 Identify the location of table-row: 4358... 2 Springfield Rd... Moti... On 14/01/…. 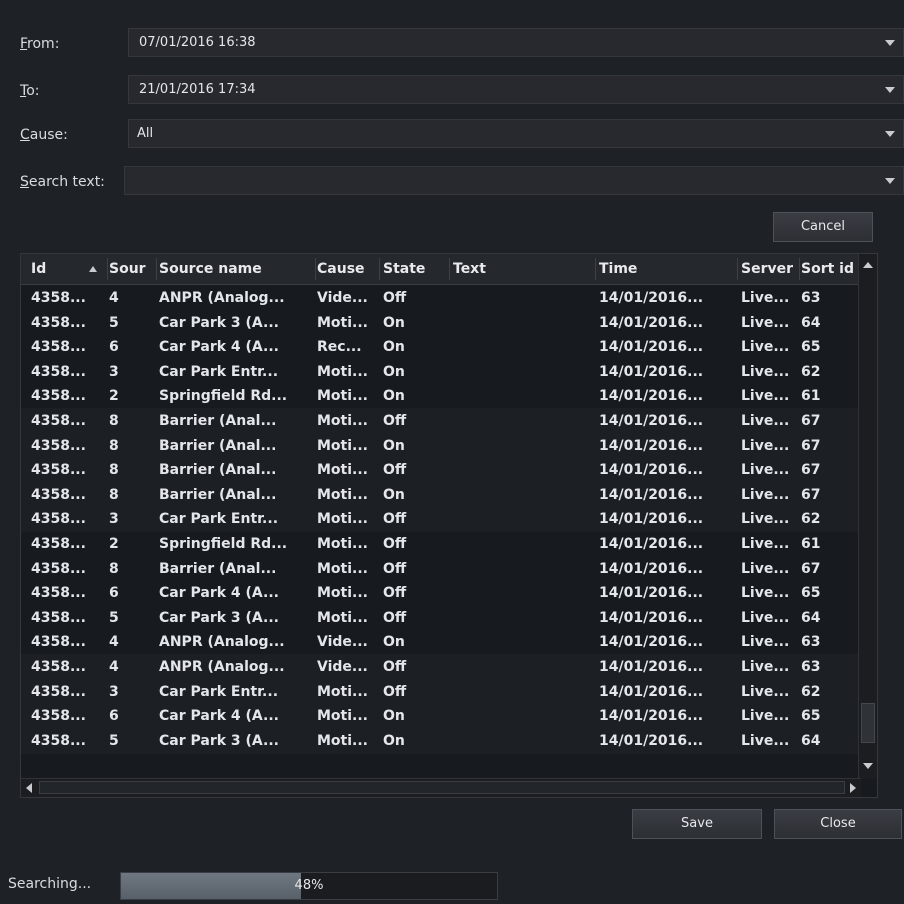
(449, 396).